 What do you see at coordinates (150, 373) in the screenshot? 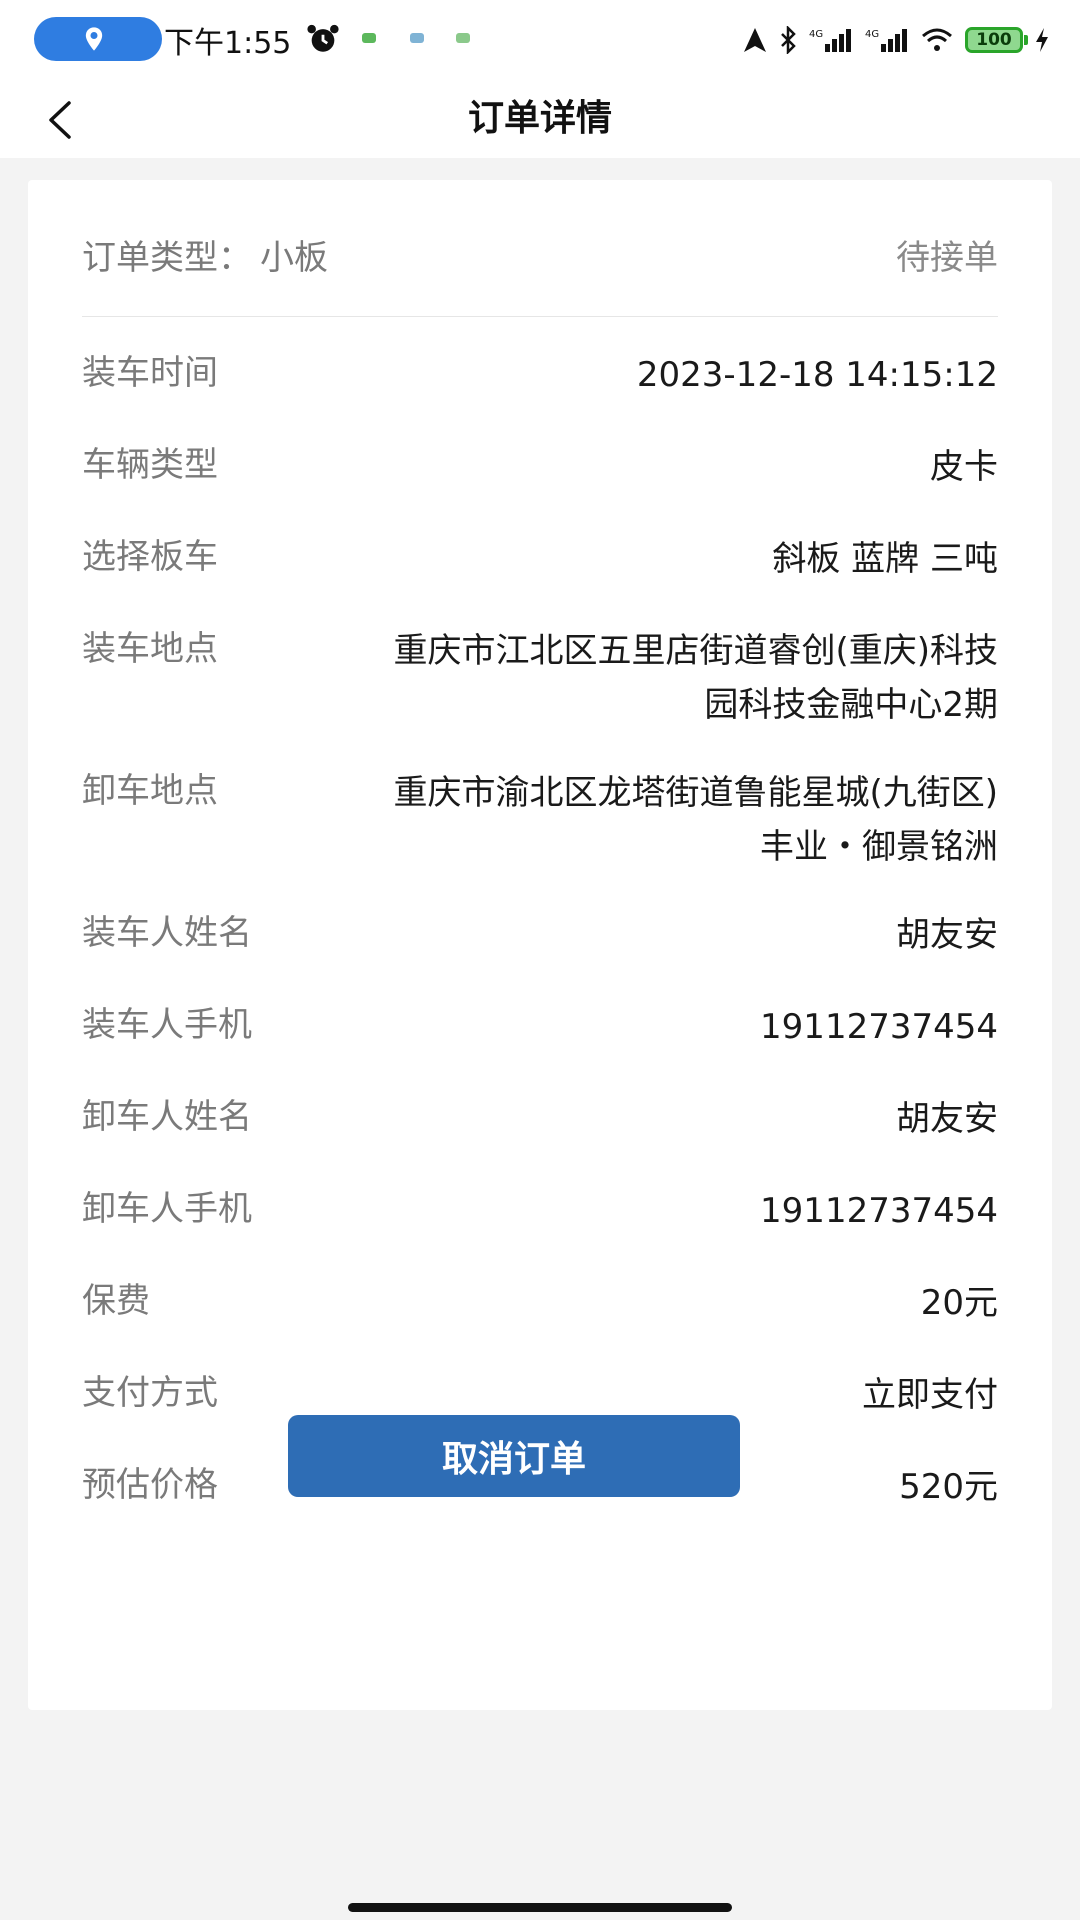
I see `detail-label: 装车时间` at bounding box center [150, 373].